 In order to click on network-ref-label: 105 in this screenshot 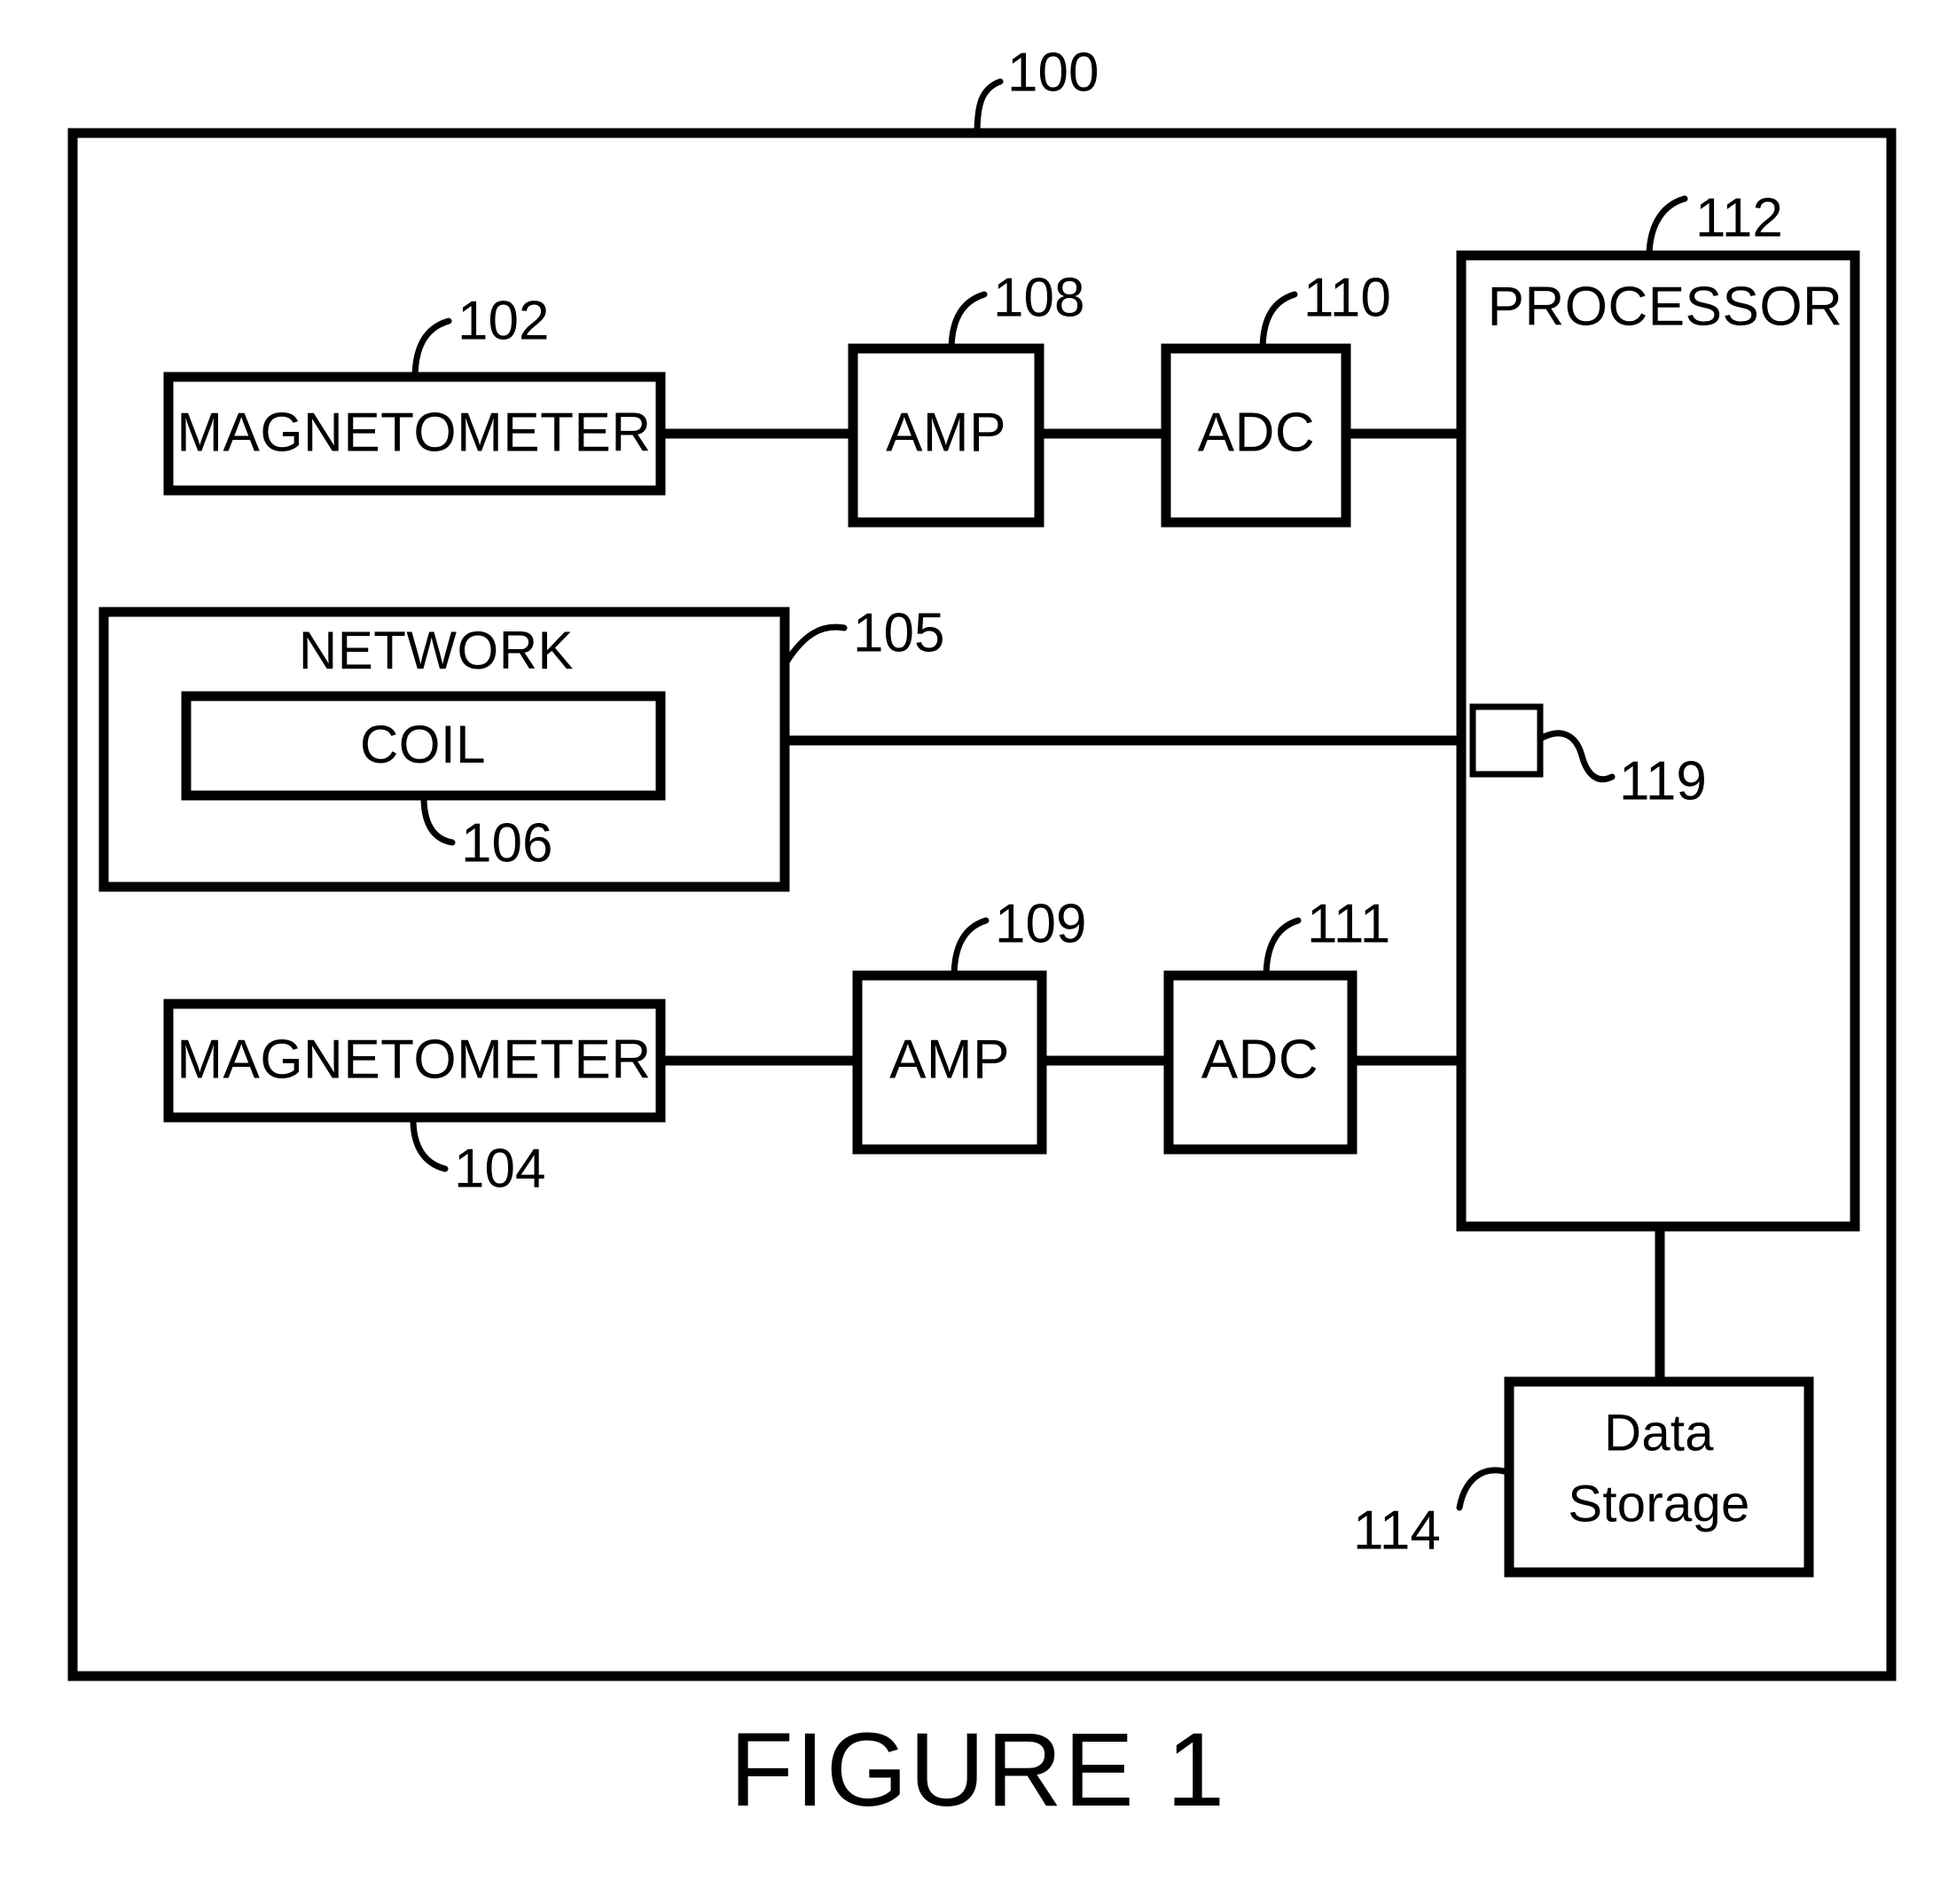, I will do `click(898, 632)`.